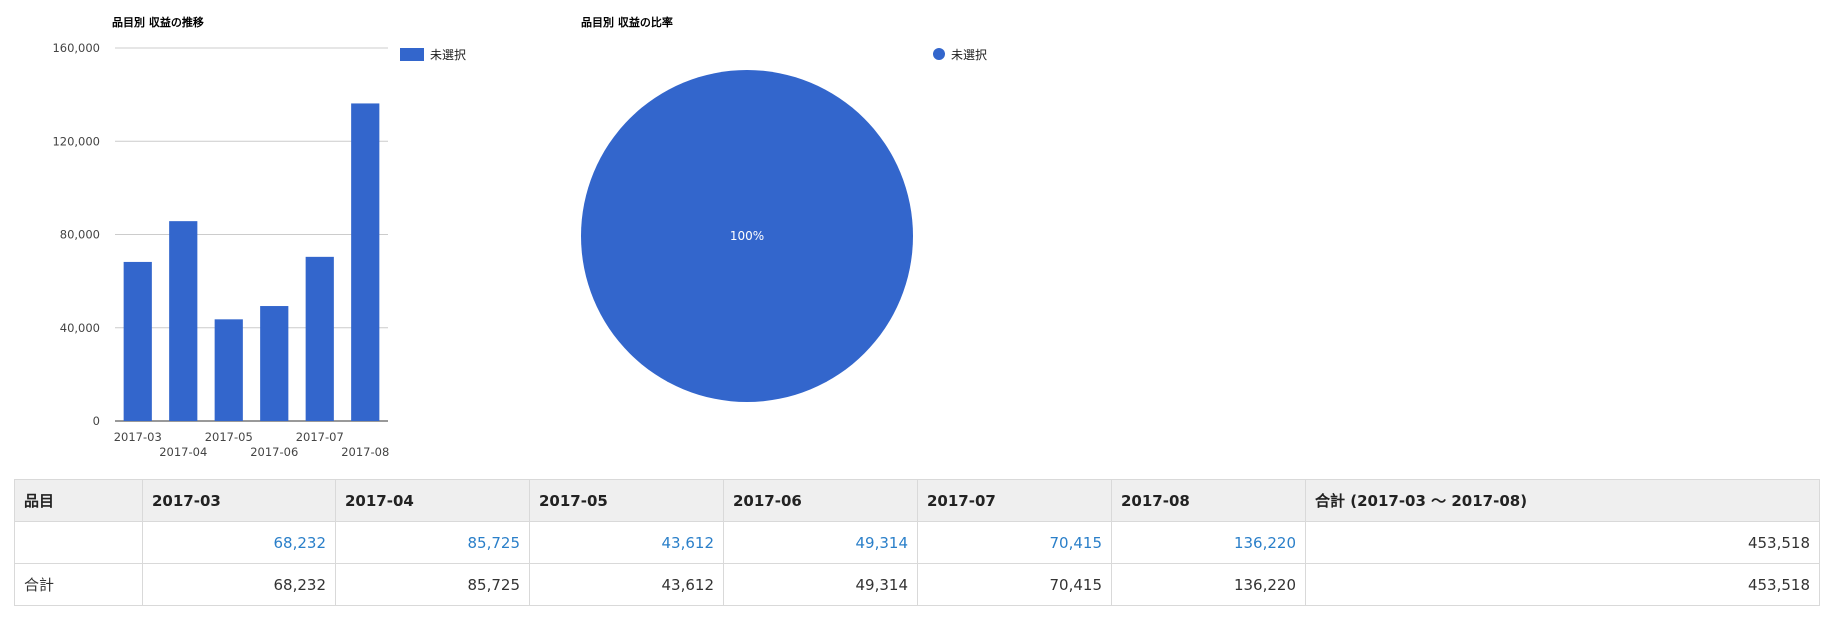 The height and width of the screenshot is (624, 1847). Describe the element at coordinates (76, 48) in the screenshot. I see `y-tick-label: 160,000` at that location.